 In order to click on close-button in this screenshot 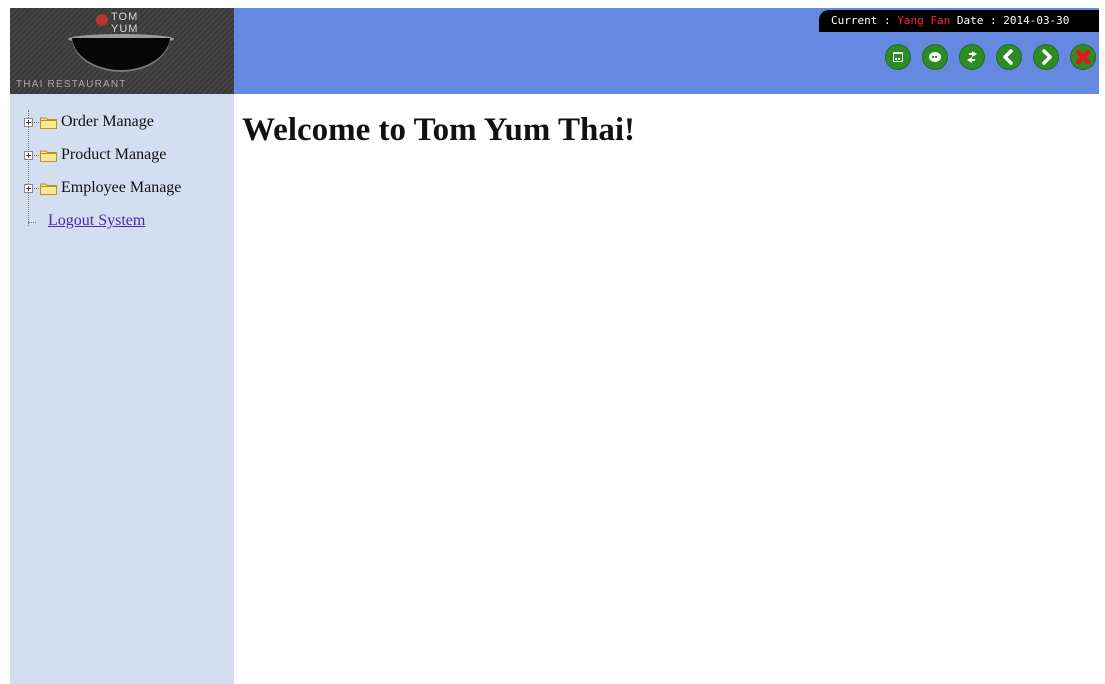, I will do `click(1083, 57)`.